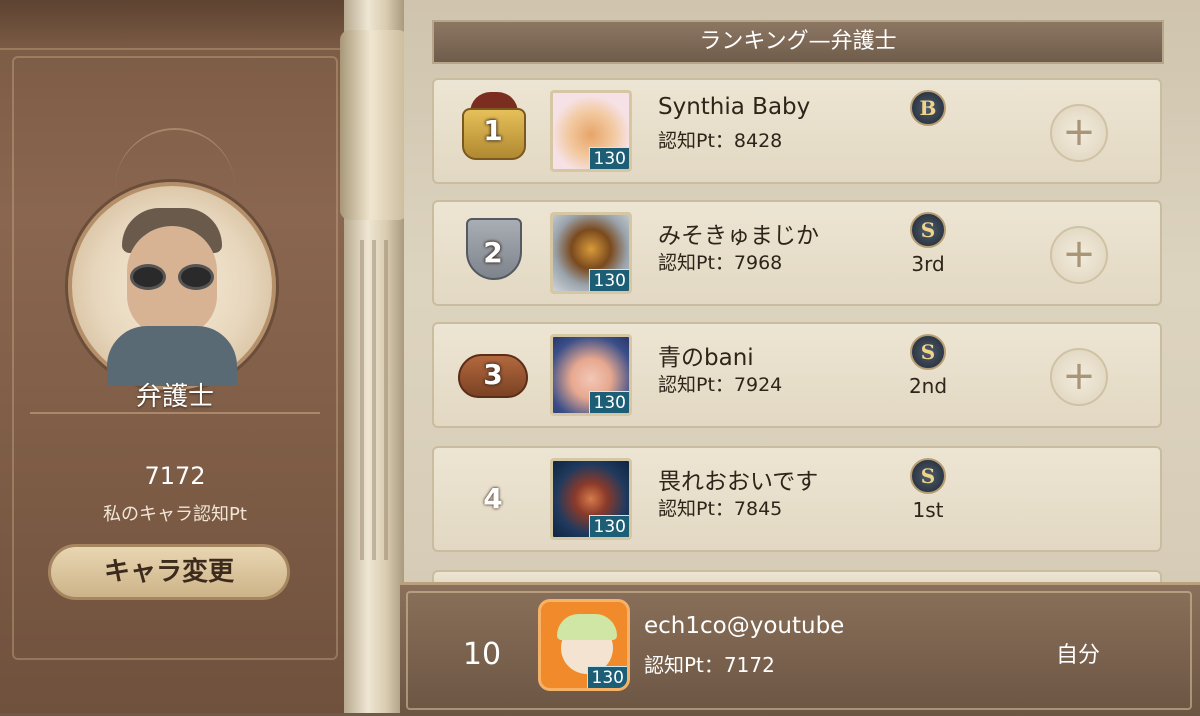 Image resolution: width=1200 pixels, height=716 pixels. What do you see at coordinates (173, 277) in the screenshot?
I see `goggles-icon` at bounding box center [173, 277].